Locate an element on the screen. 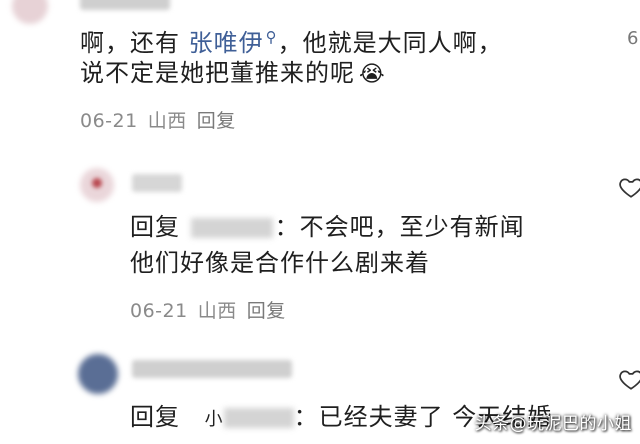 This screenshot has width=640, height=444. reply-body: 回复 ：不会吧，至少有新闻 is located at coordinates (327, 227).